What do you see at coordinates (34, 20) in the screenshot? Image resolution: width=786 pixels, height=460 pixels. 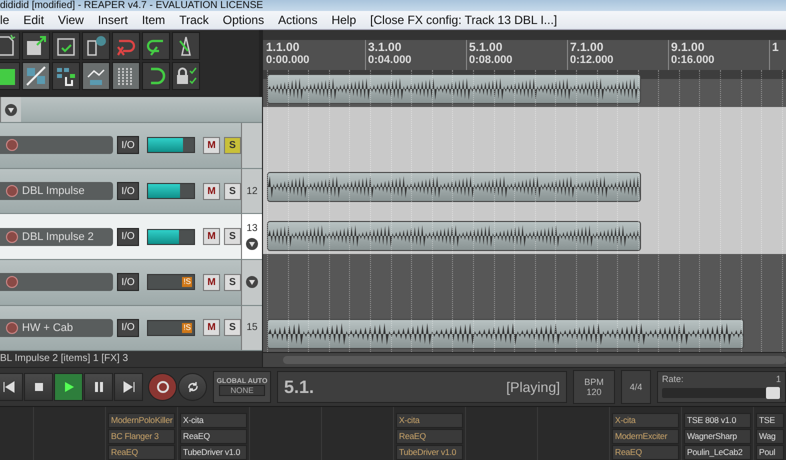 I see `menu-item: Edit` at bounding box center [34, 20].